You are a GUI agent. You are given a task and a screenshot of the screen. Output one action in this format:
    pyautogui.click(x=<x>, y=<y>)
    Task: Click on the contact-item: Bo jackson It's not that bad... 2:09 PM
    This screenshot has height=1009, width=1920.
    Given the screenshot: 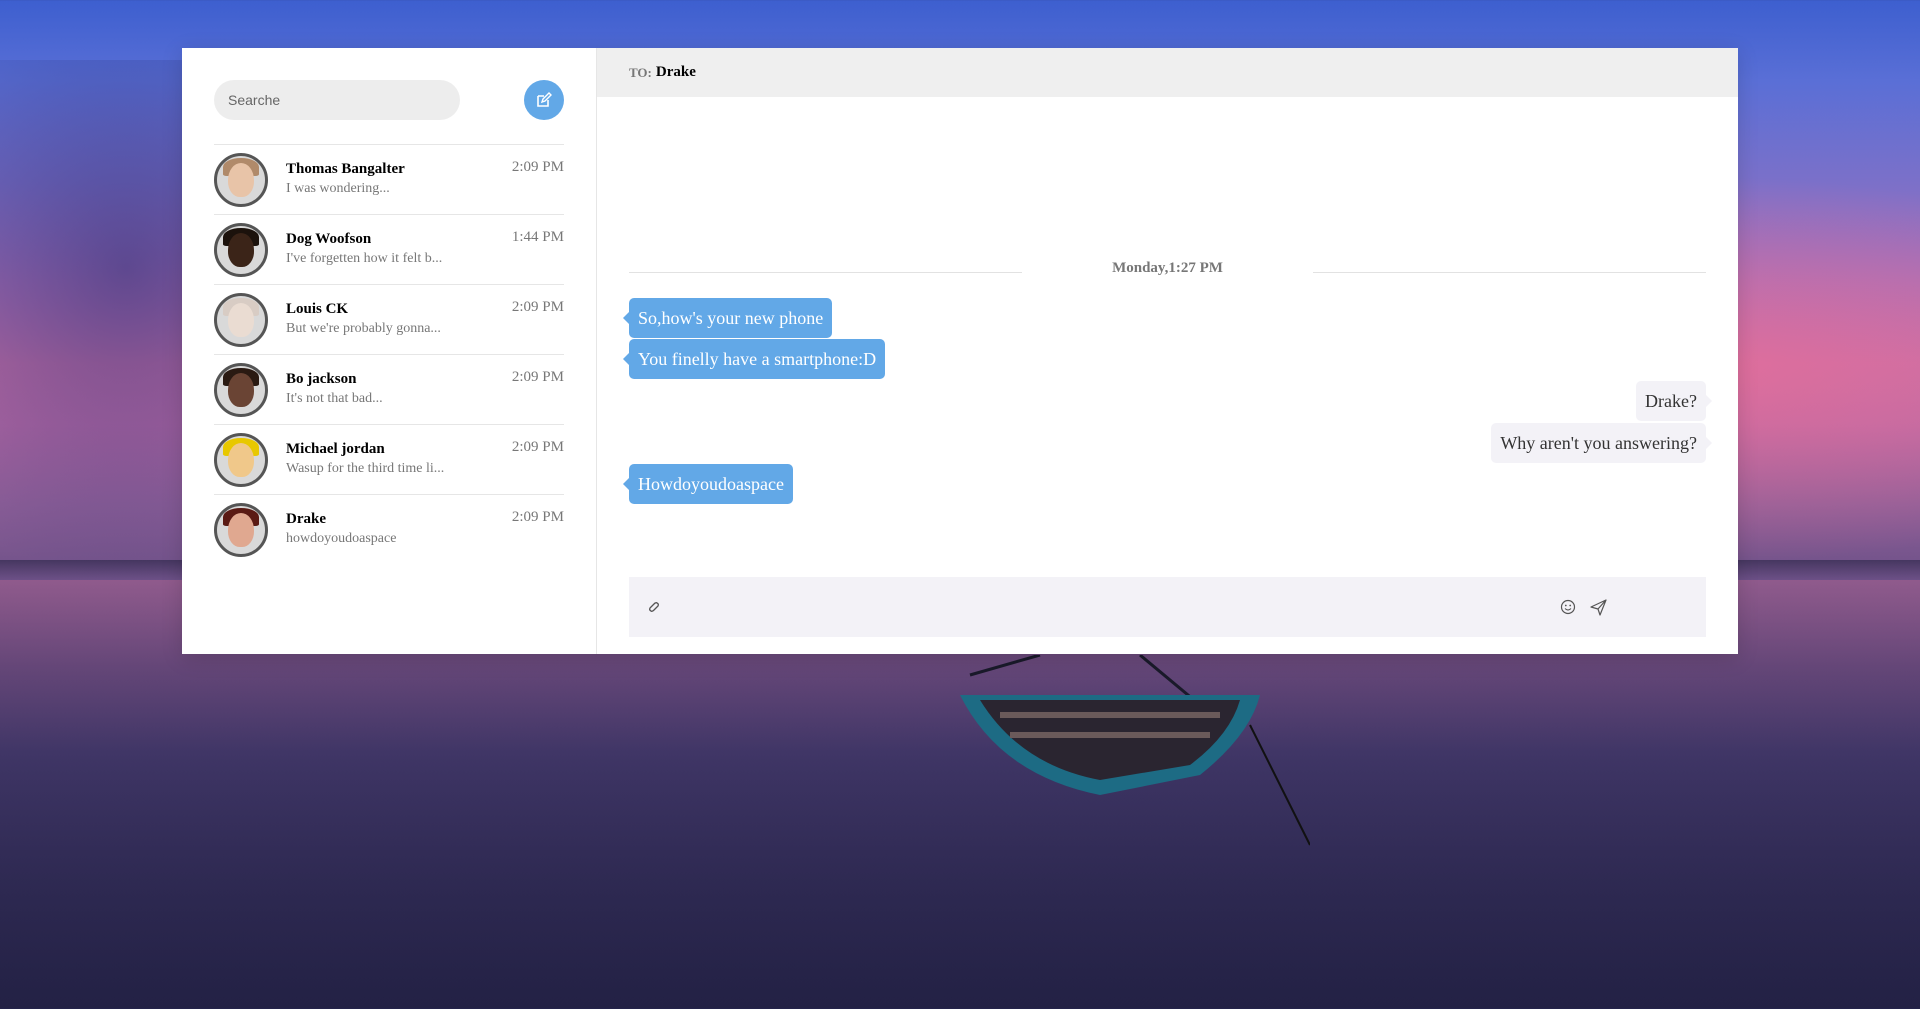 What is the action you would take?
    pyautogui.click(x=389, y=390)
    